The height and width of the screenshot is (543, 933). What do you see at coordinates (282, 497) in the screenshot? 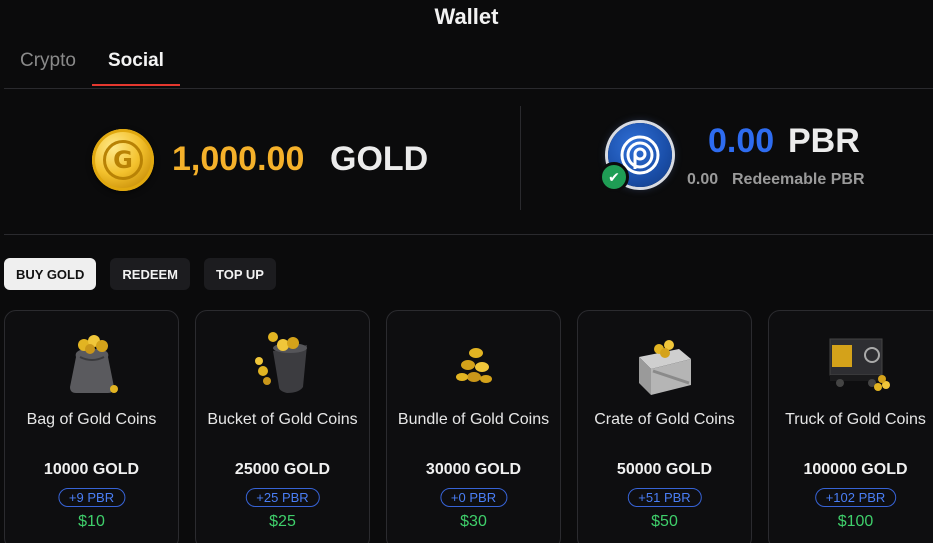
I see `package-pbr-badge: +25 PBR` at bounding box center [282, 497].